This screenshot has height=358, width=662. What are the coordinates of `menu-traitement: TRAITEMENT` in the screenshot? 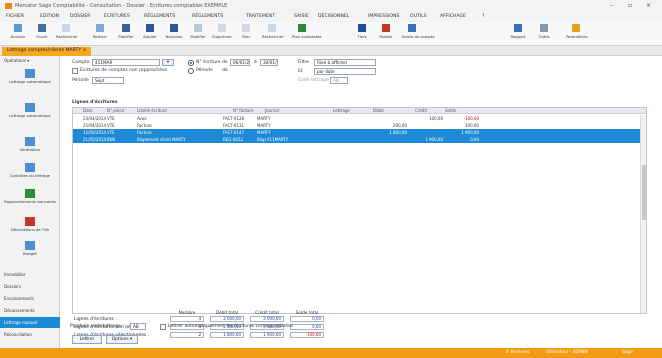 It's located at (260, 16).